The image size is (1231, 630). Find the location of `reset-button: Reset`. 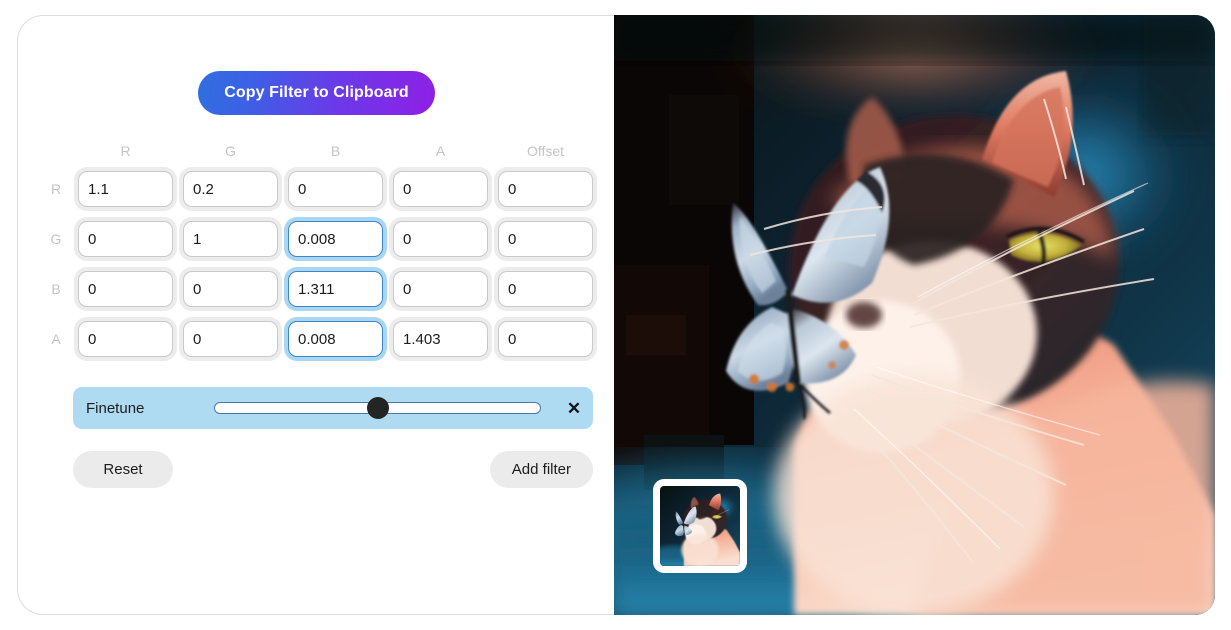

reset-button: Reset is located at coordinates (123, 469).